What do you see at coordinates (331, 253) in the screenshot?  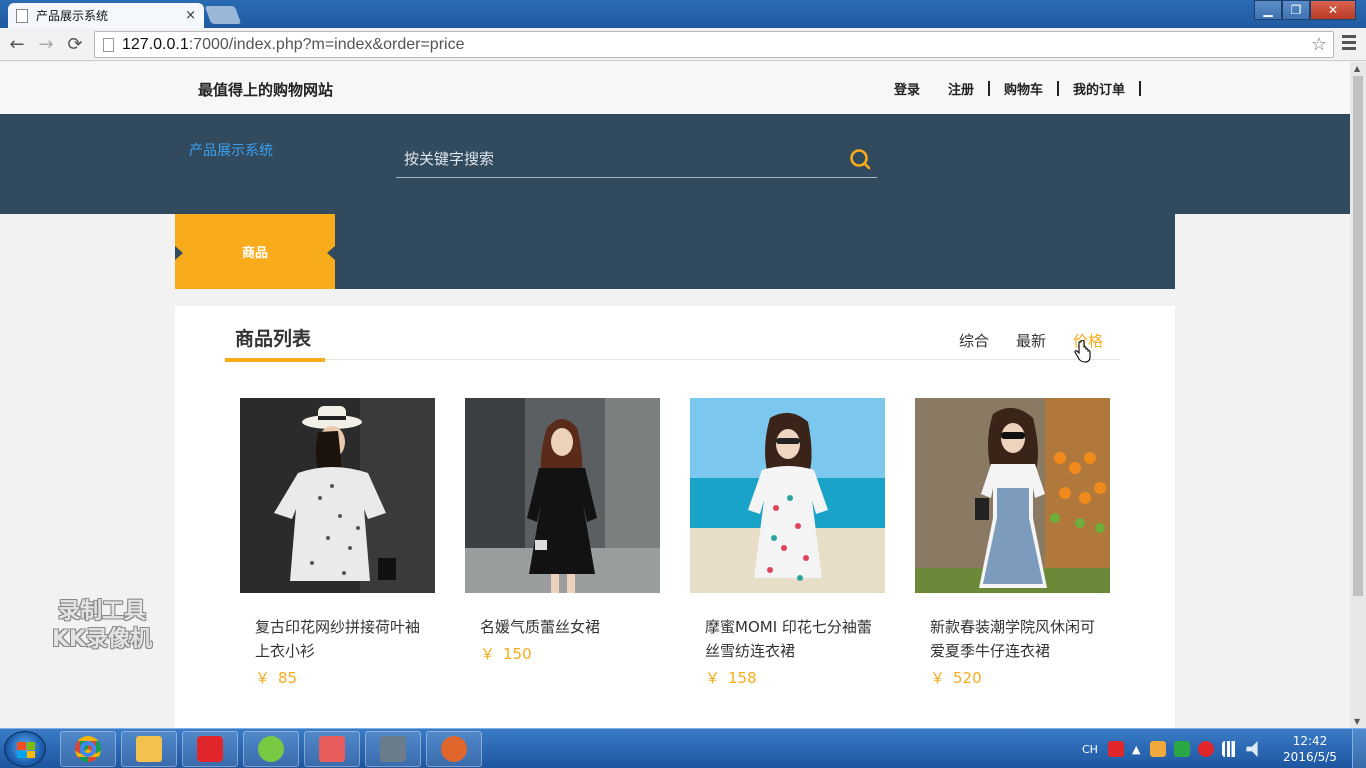 I see `notch-right` at bounding box center [331, 253].